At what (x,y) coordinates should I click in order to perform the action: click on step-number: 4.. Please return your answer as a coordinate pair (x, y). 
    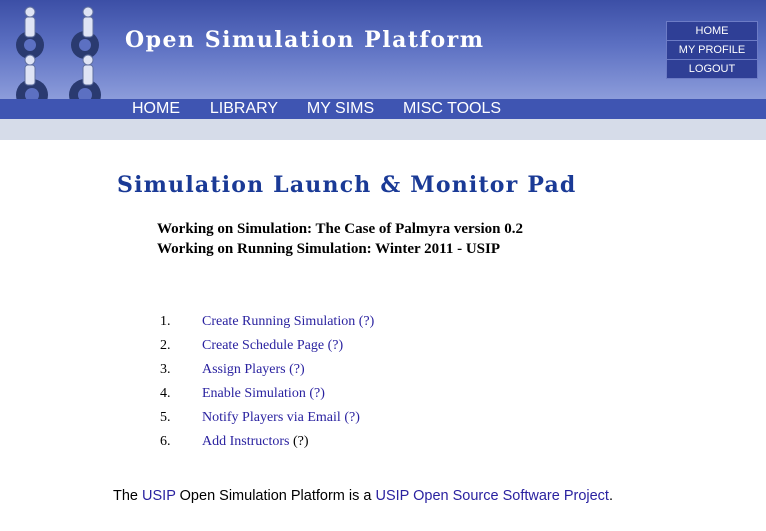
    Looking at the image, I should click on (165, 393).